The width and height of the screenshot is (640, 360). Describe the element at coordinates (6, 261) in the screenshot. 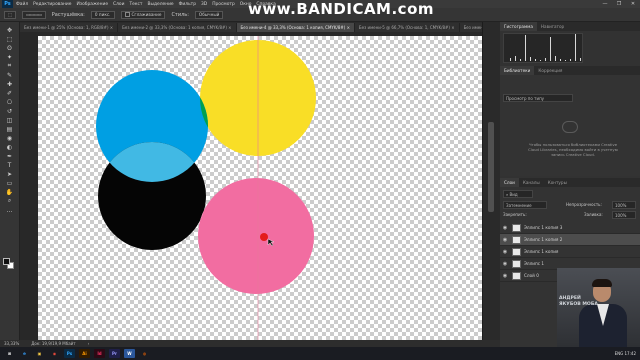

I see `foreground-color-swatch` at that location.